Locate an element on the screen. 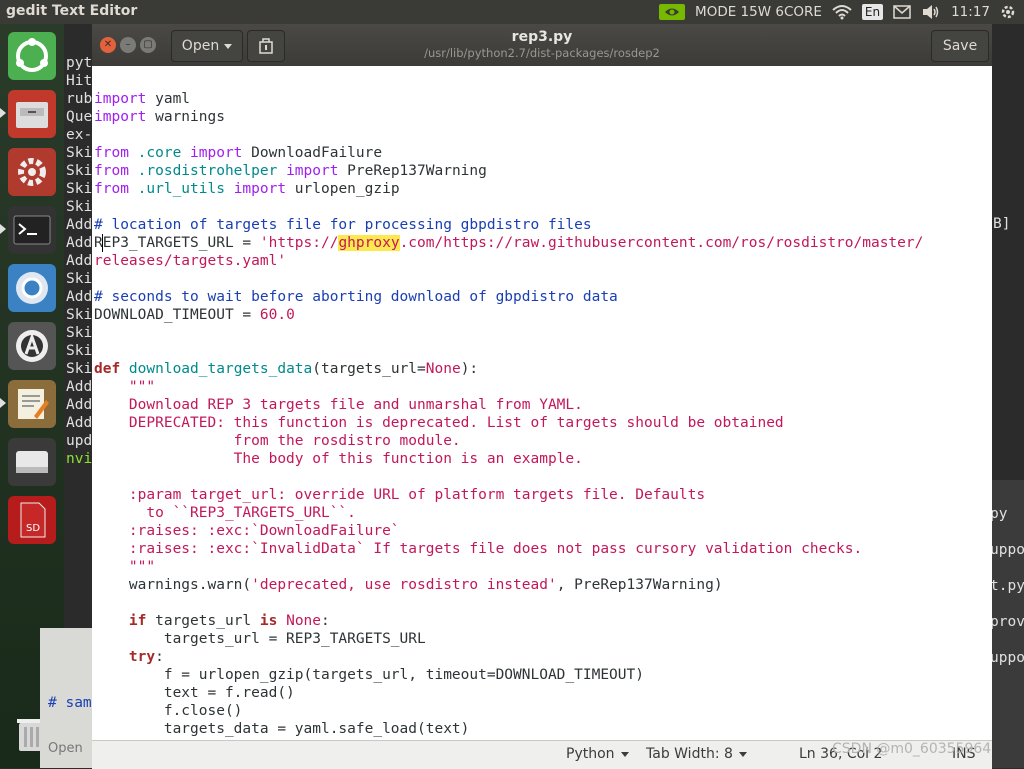 Image resolution: width=1024 pixels, height=769 pixels. code-line: try: is located at coordinates (146, 657).